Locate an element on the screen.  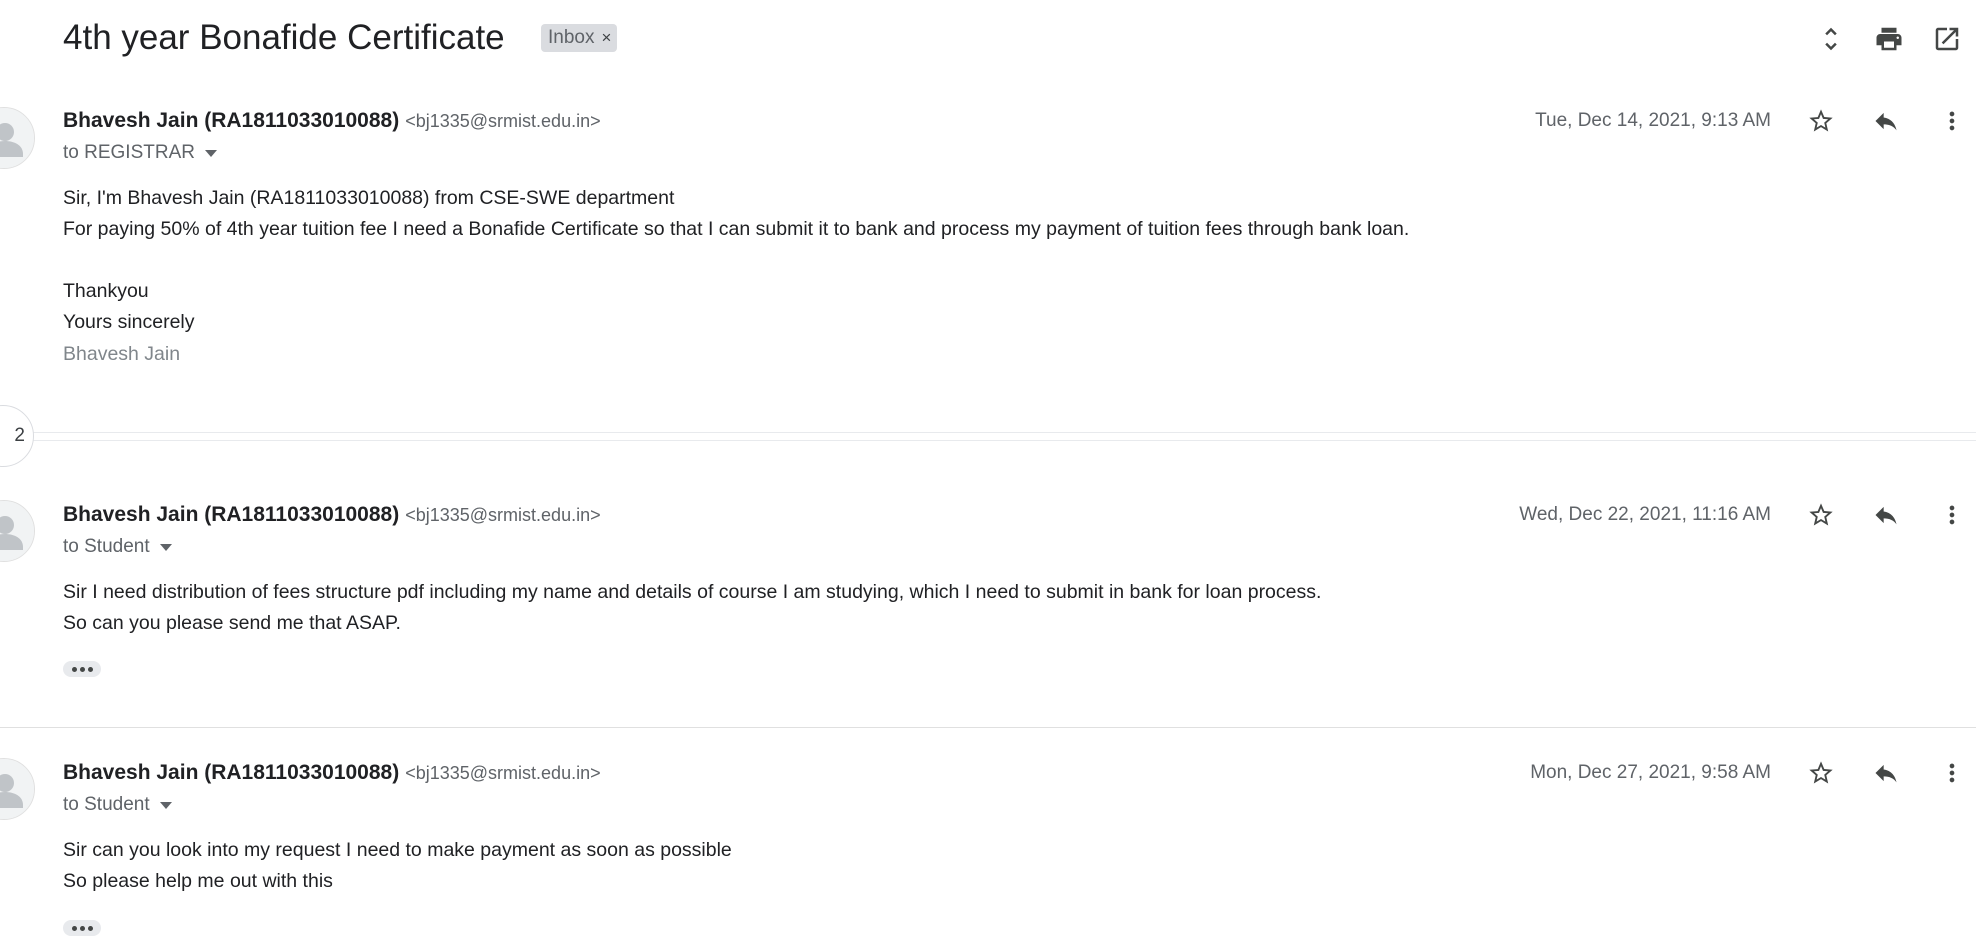
message-date: Wed, Dec 22, 2021, 11:16 AM is located at coordinates (1645, 514).